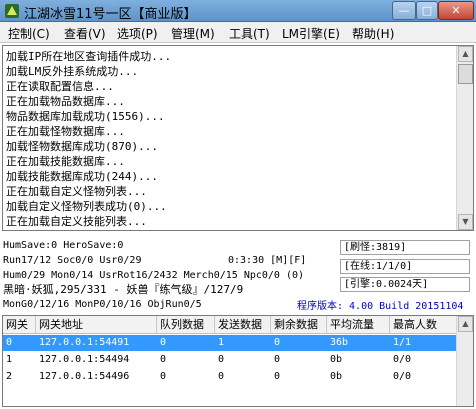 This screenshot has width=476, height=409. What do you see at coordinates (299, 325) in the screenshot?
I see `col-remaining: 剩余数据` at bounding box center [299, 325].